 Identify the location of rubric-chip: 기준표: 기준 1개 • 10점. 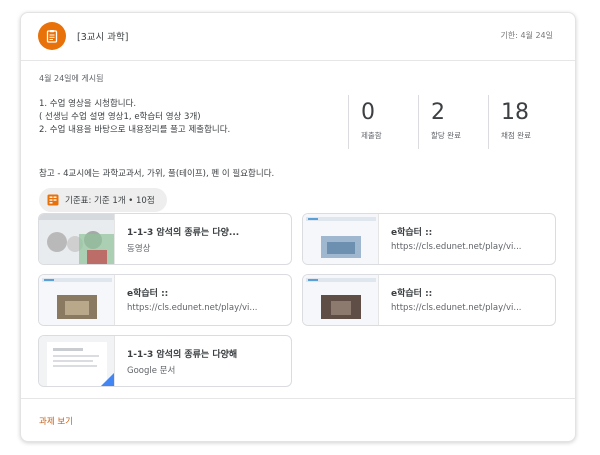
(103, 200).